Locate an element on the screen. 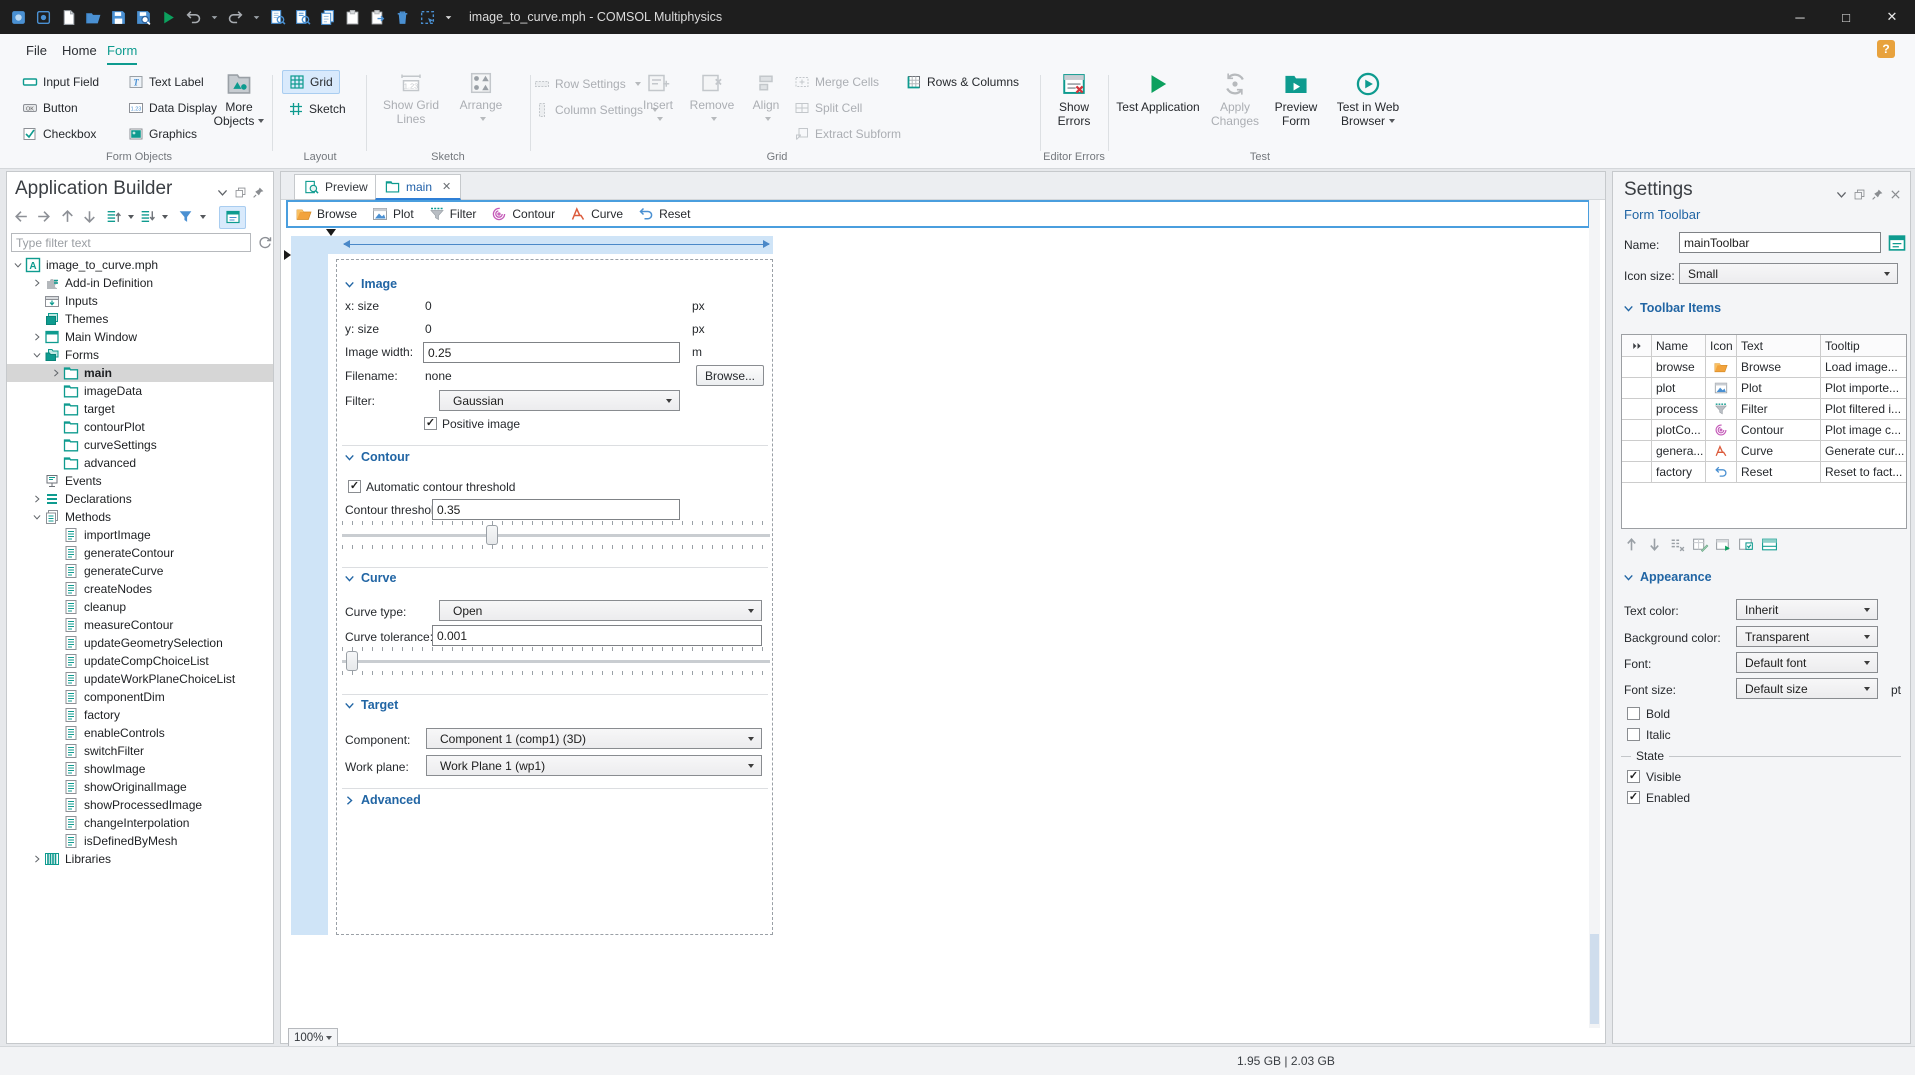 The width and height of the screenshot is (1915, 1075). paste-gray-icon is located at coordinates (352, 17).